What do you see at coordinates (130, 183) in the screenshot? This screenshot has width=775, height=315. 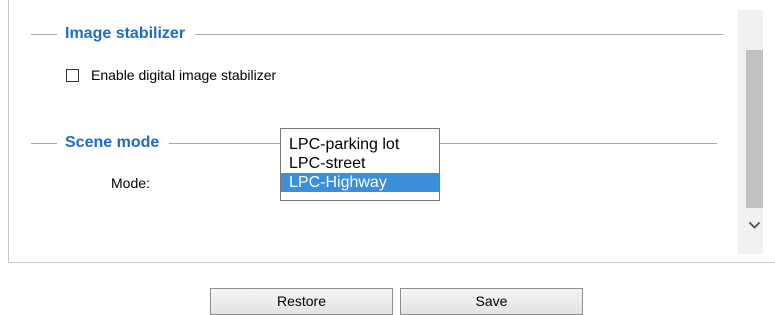 I see `mode-label: Mode:` at bounding box center [130, 183].